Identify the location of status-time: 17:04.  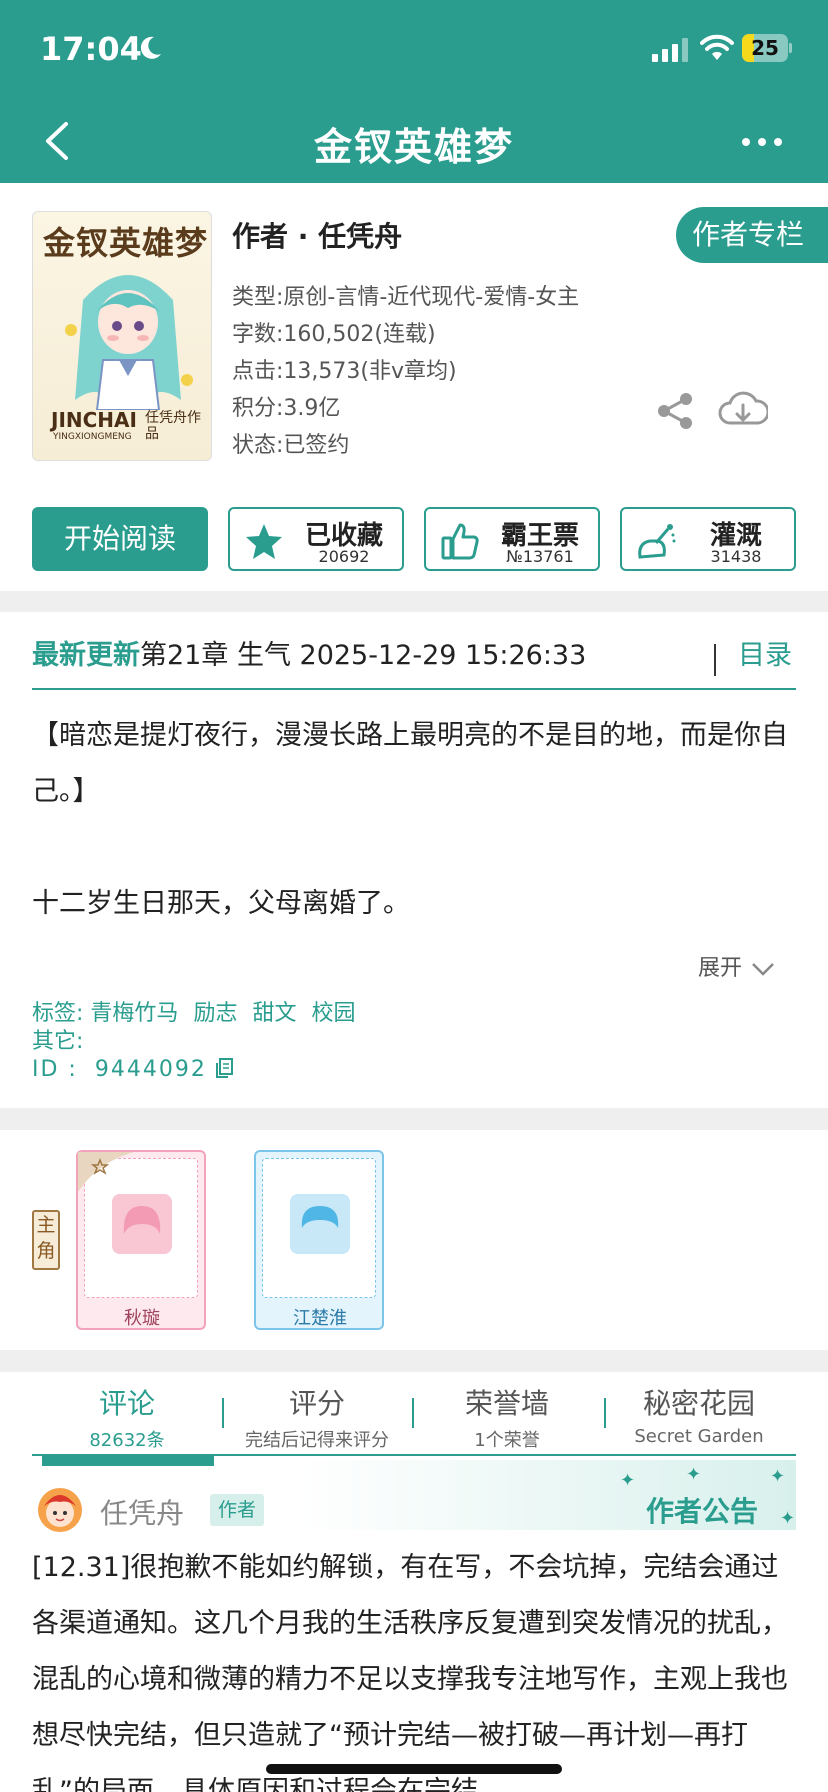
(91, 49).